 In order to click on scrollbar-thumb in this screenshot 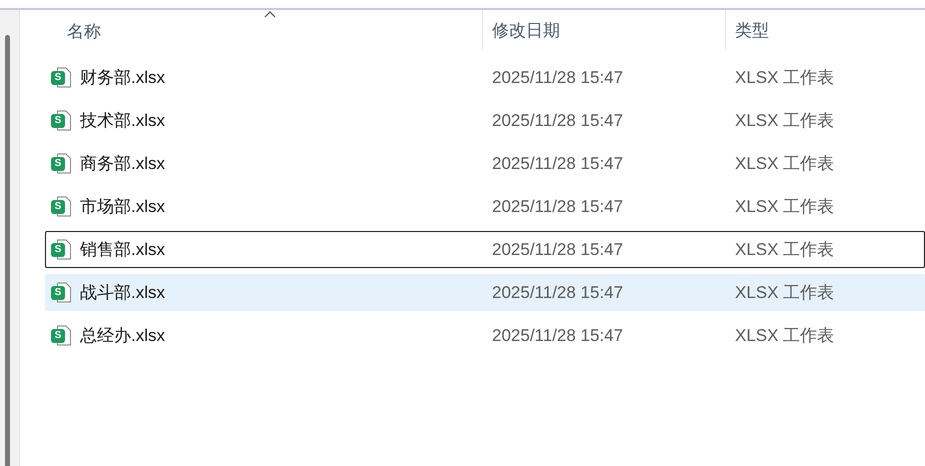, I will do `click(7, 250)`.